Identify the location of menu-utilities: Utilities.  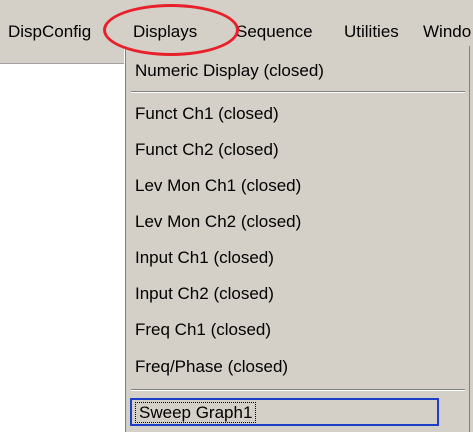
(371, 32).